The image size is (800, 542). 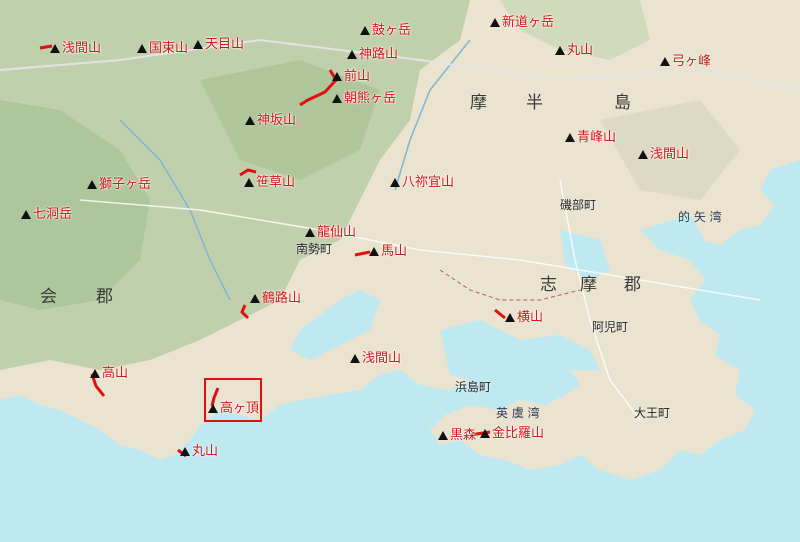 I want to click on peak-name: 黒森, so click(x=463, y=435).